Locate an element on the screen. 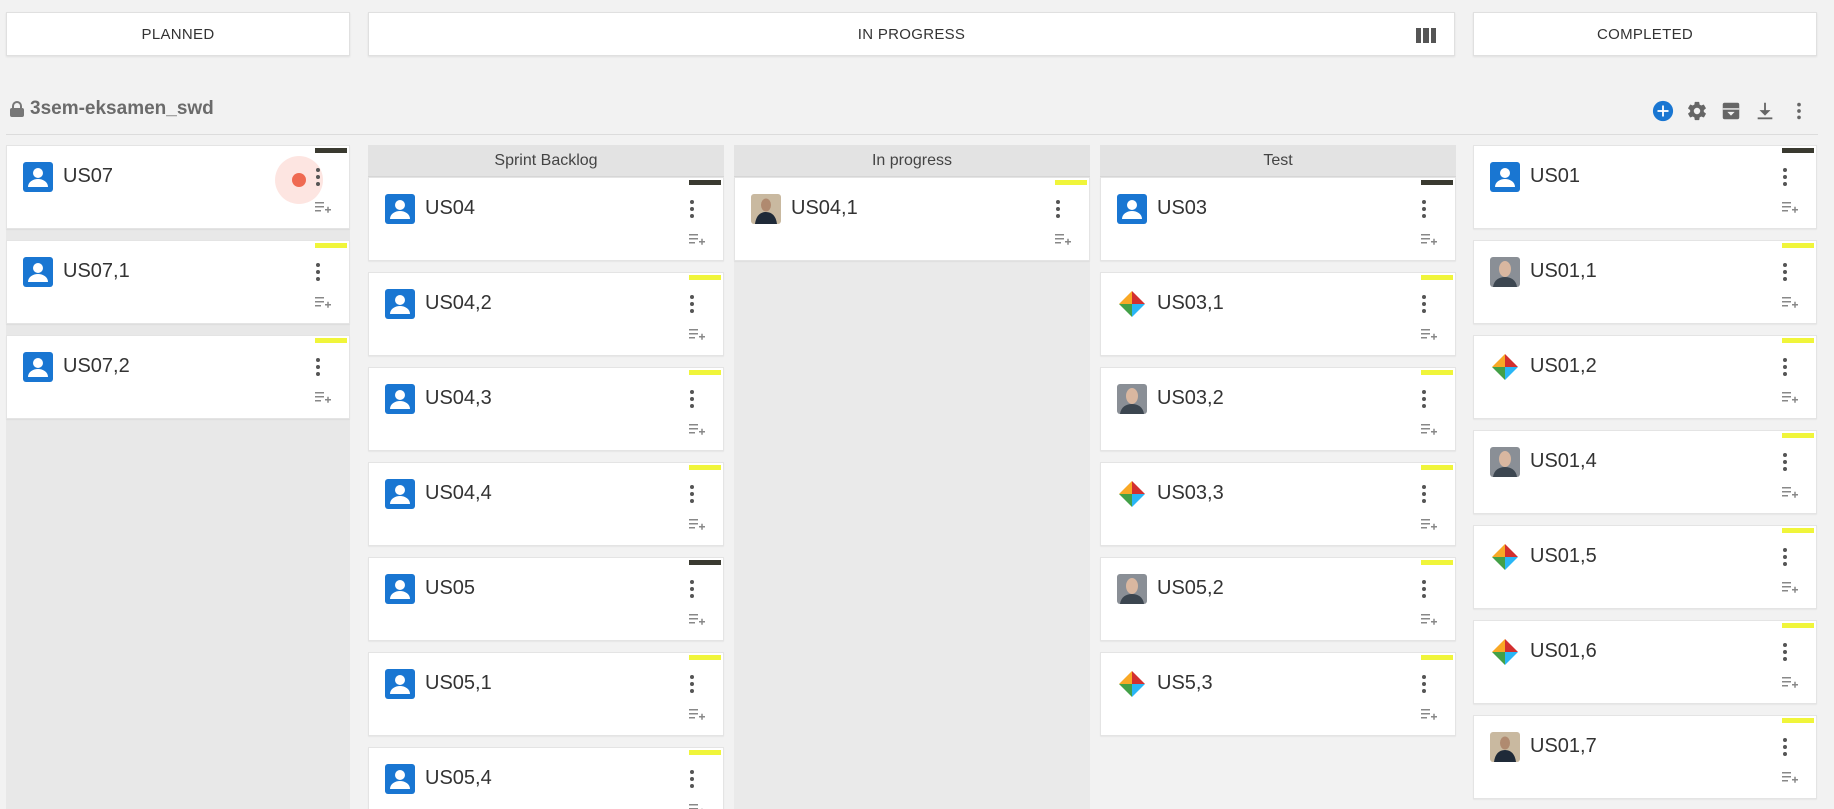 This screenshot has height=809, width=1834. card: US03,2 is located at coordinates (1278, 409).